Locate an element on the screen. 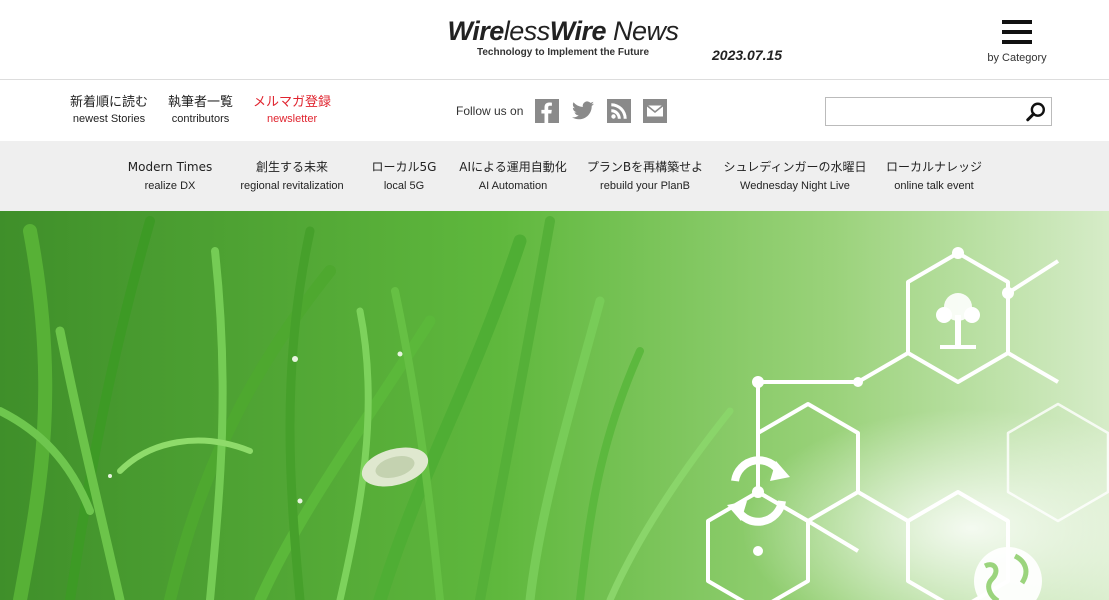  category-label-jp: シュレディンガーの水曜日 is located at coordinates (795, 167).